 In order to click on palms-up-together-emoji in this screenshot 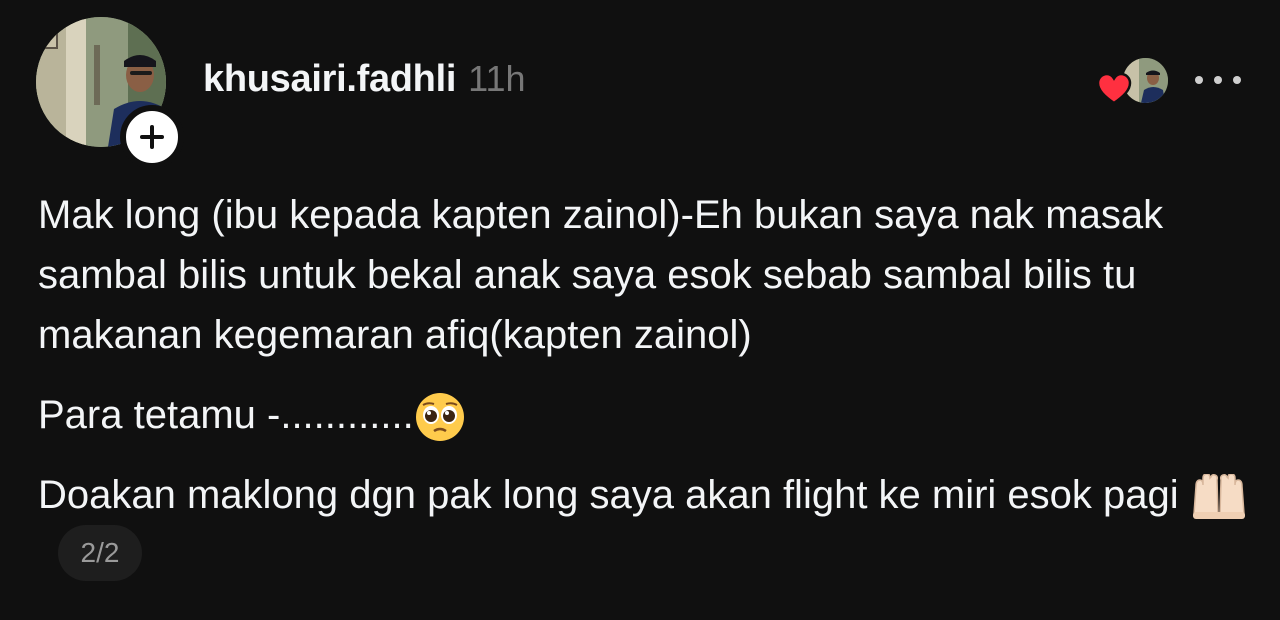, I will do `click(1218, 497)`.